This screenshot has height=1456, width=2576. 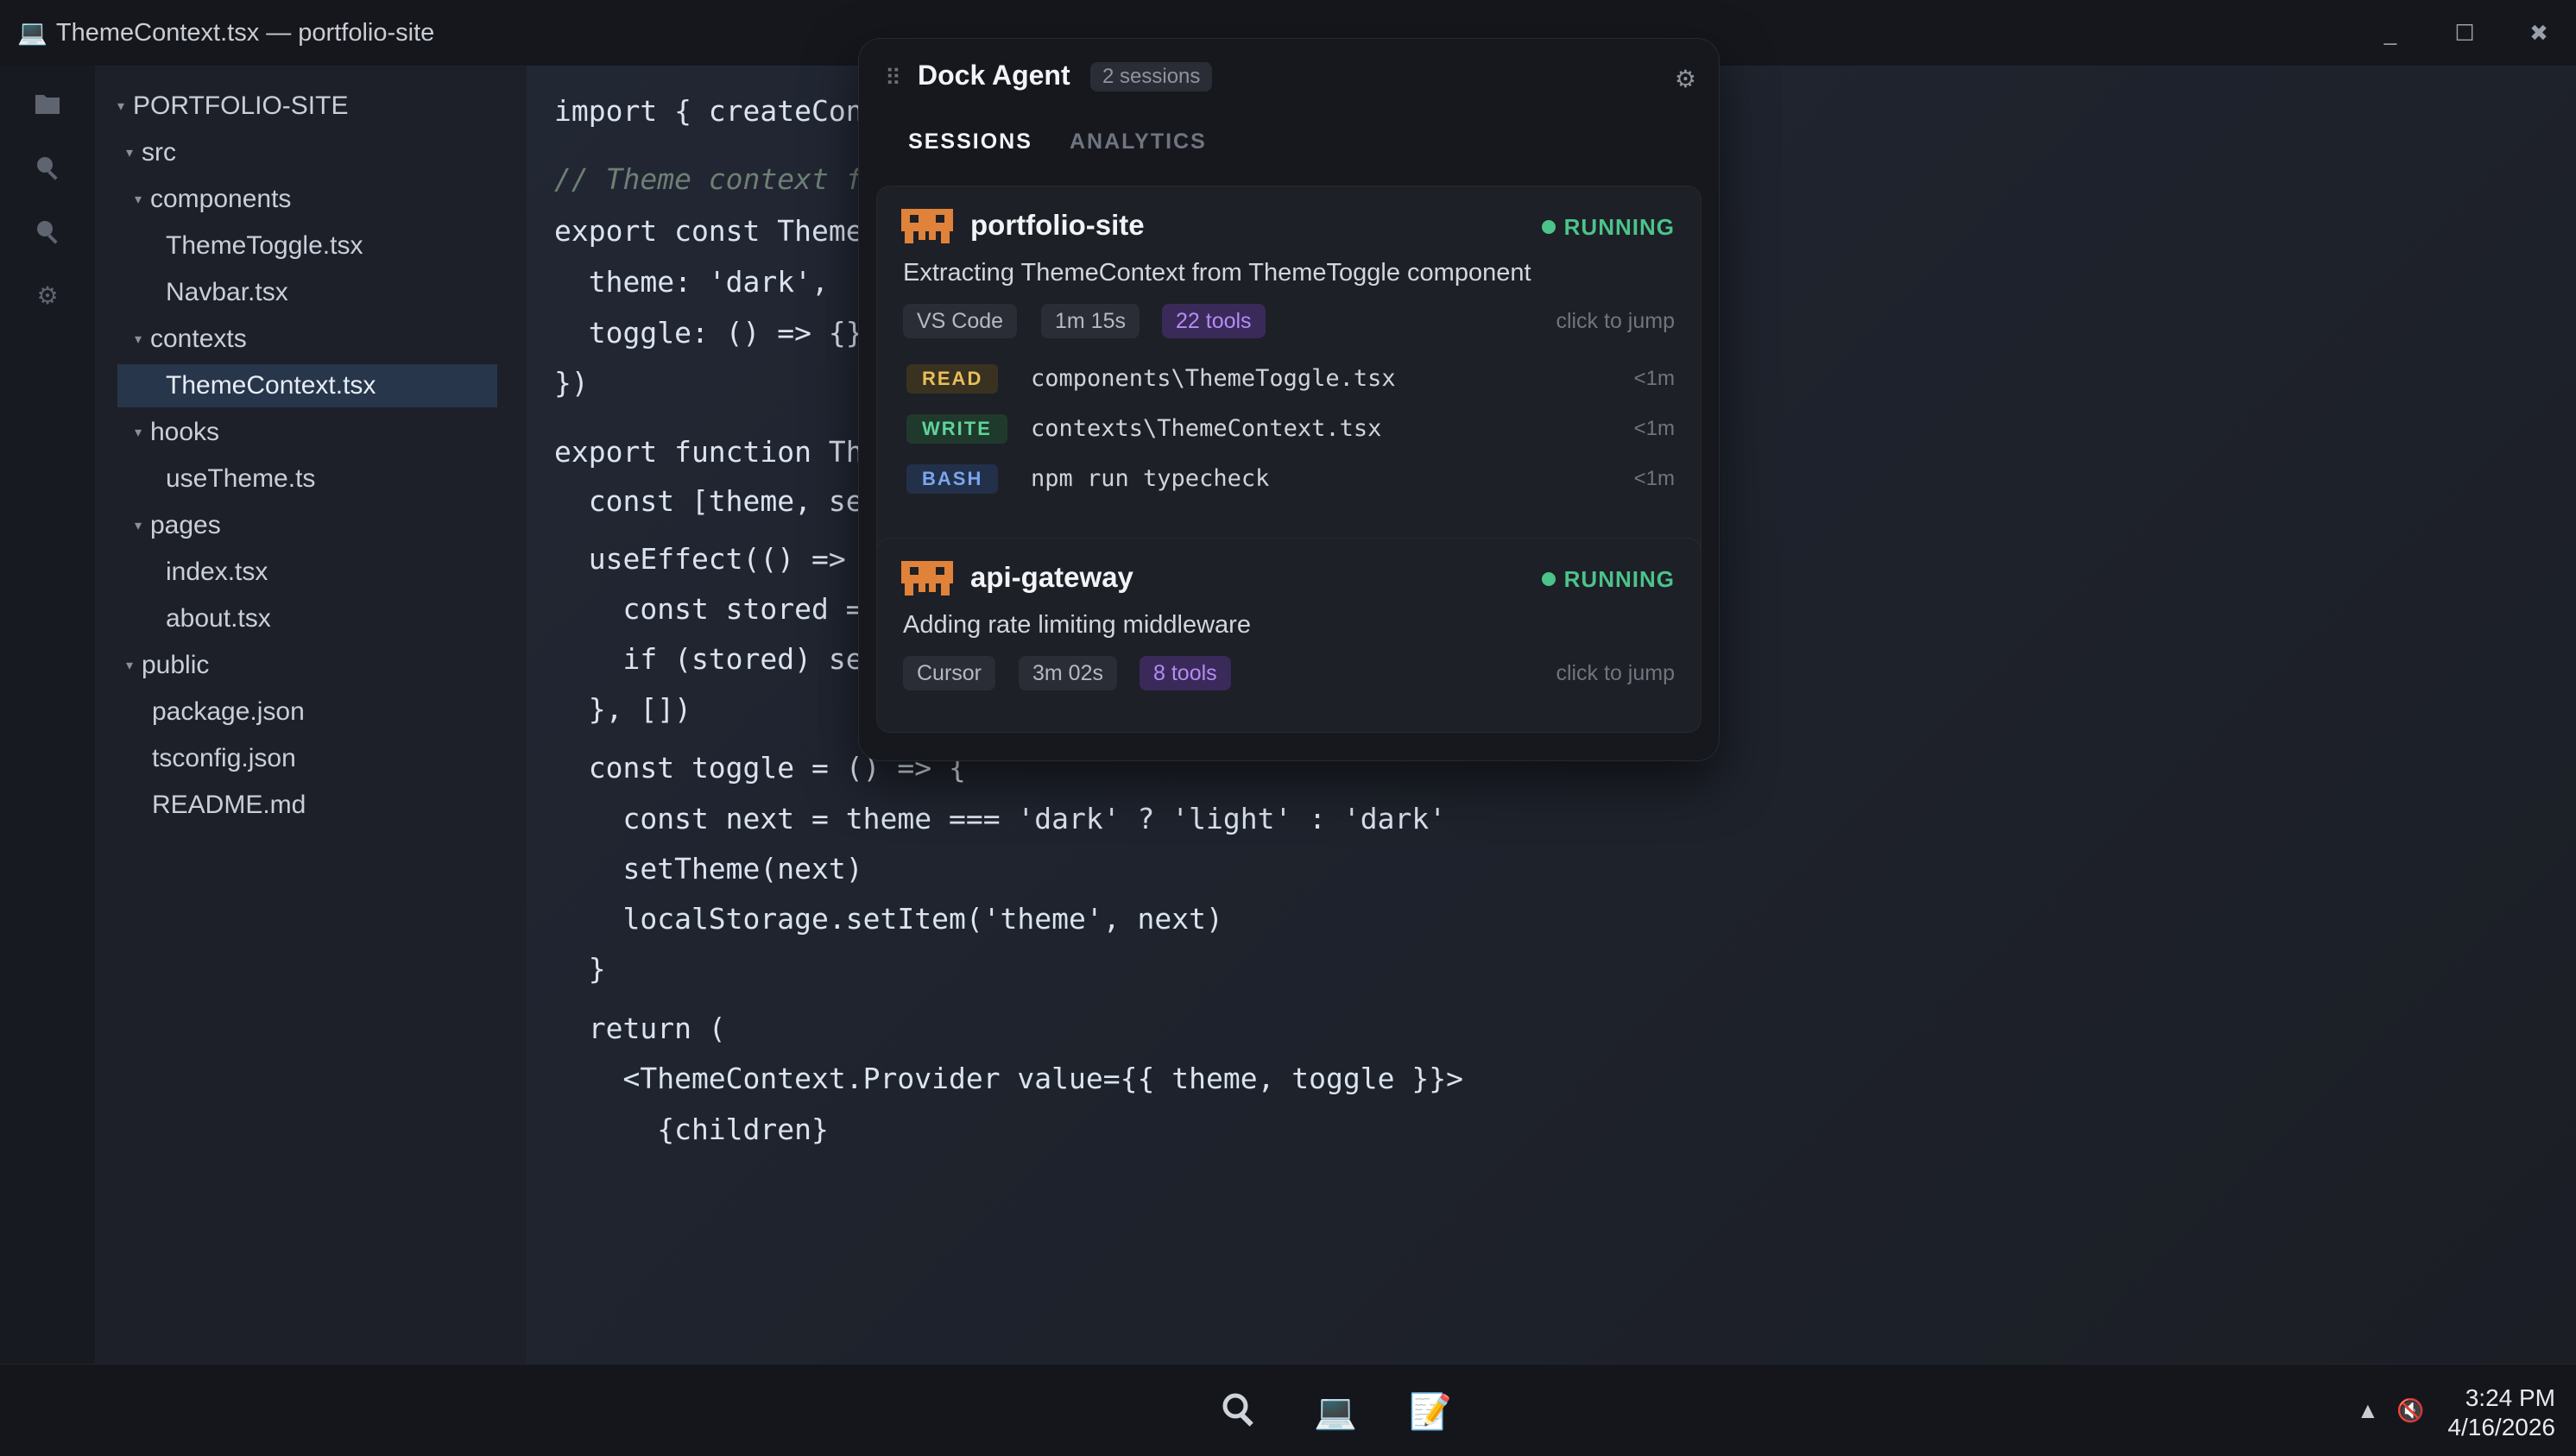 What do you see at coordinates (1430, 1412) in the screenshot?
I see `notepad-icon: 📝` at bounding box center [1430, 1412].